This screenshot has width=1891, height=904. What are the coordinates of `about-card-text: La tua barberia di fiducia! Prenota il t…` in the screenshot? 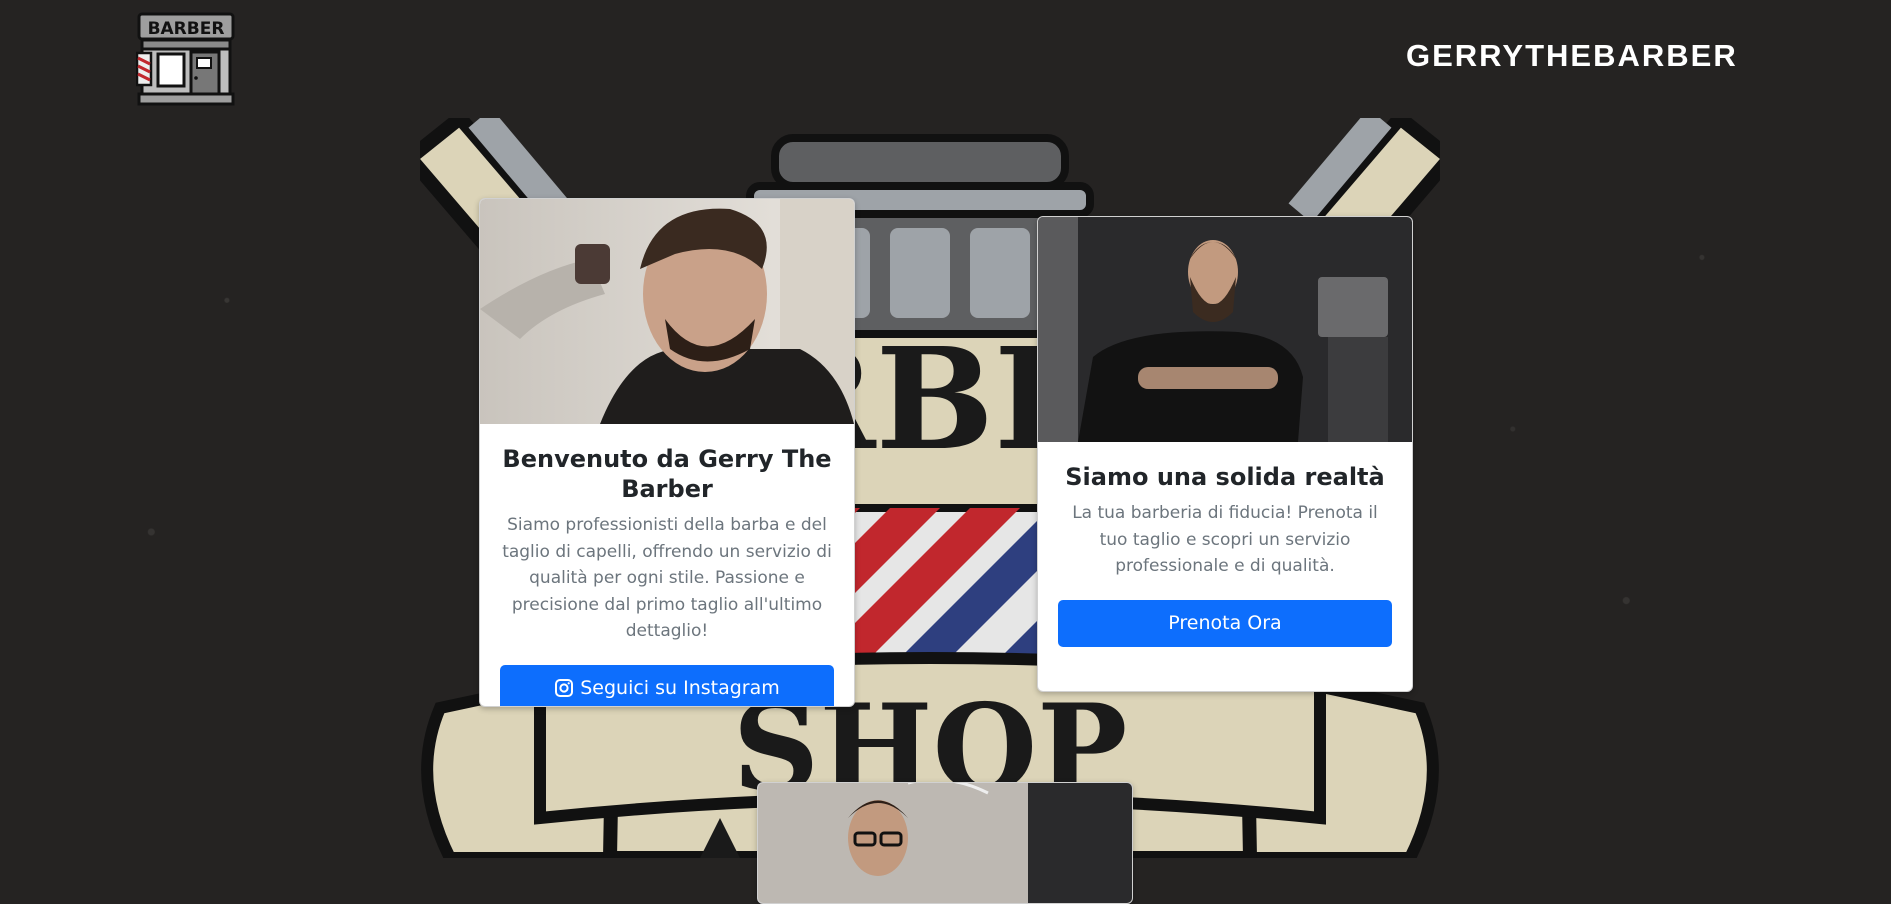 It's located at (1225, 539).